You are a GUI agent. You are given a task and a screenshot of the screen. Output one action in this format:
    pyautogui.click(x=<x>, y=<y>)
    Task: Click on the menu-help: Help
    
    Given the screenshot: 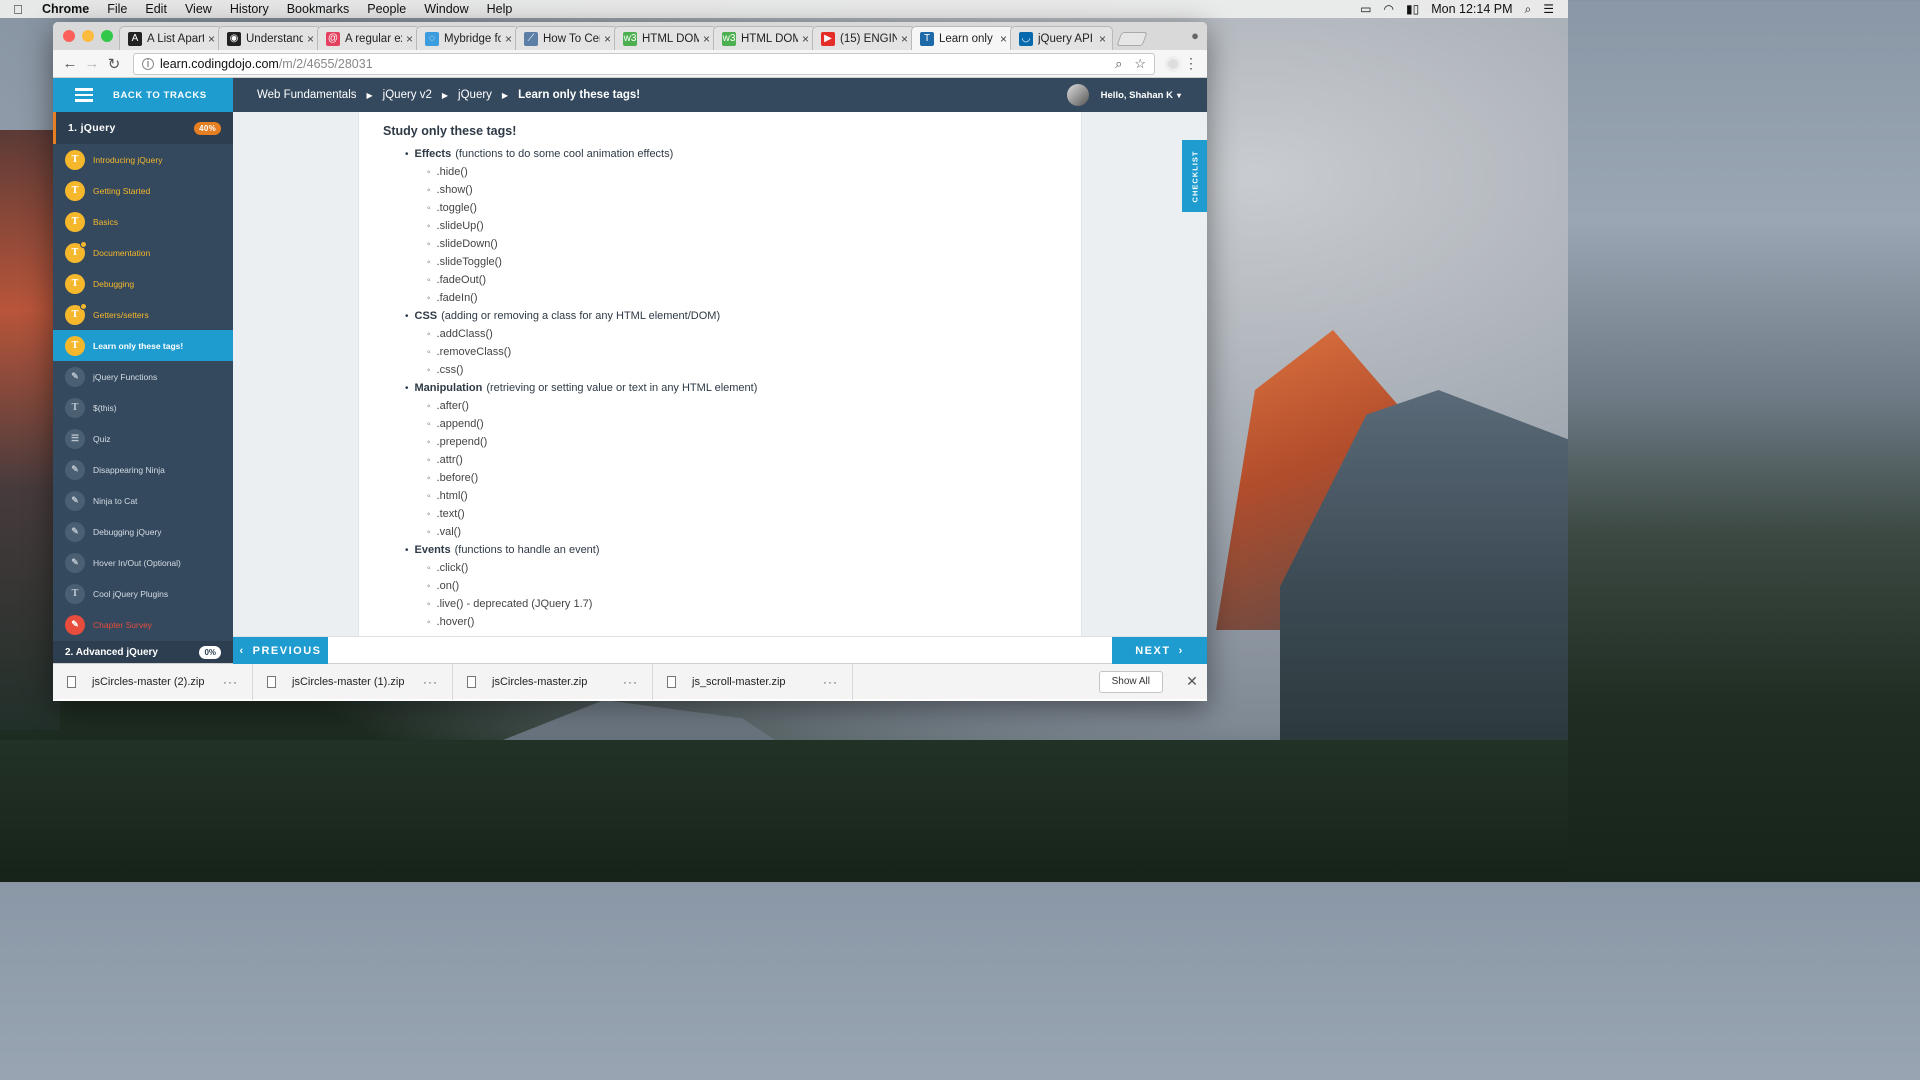 What is the action you would take?
    pyautogui.click(x=500, y=9)
    